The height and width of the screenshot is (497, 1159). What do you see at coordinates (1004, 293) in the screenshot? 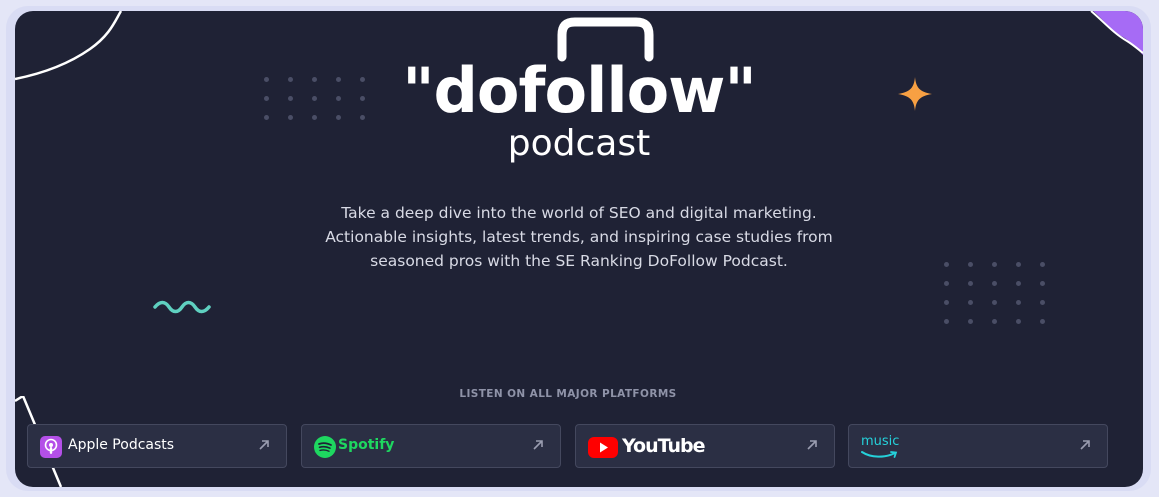
I see `dot-grid-right` at bounding box center [1004, 293].